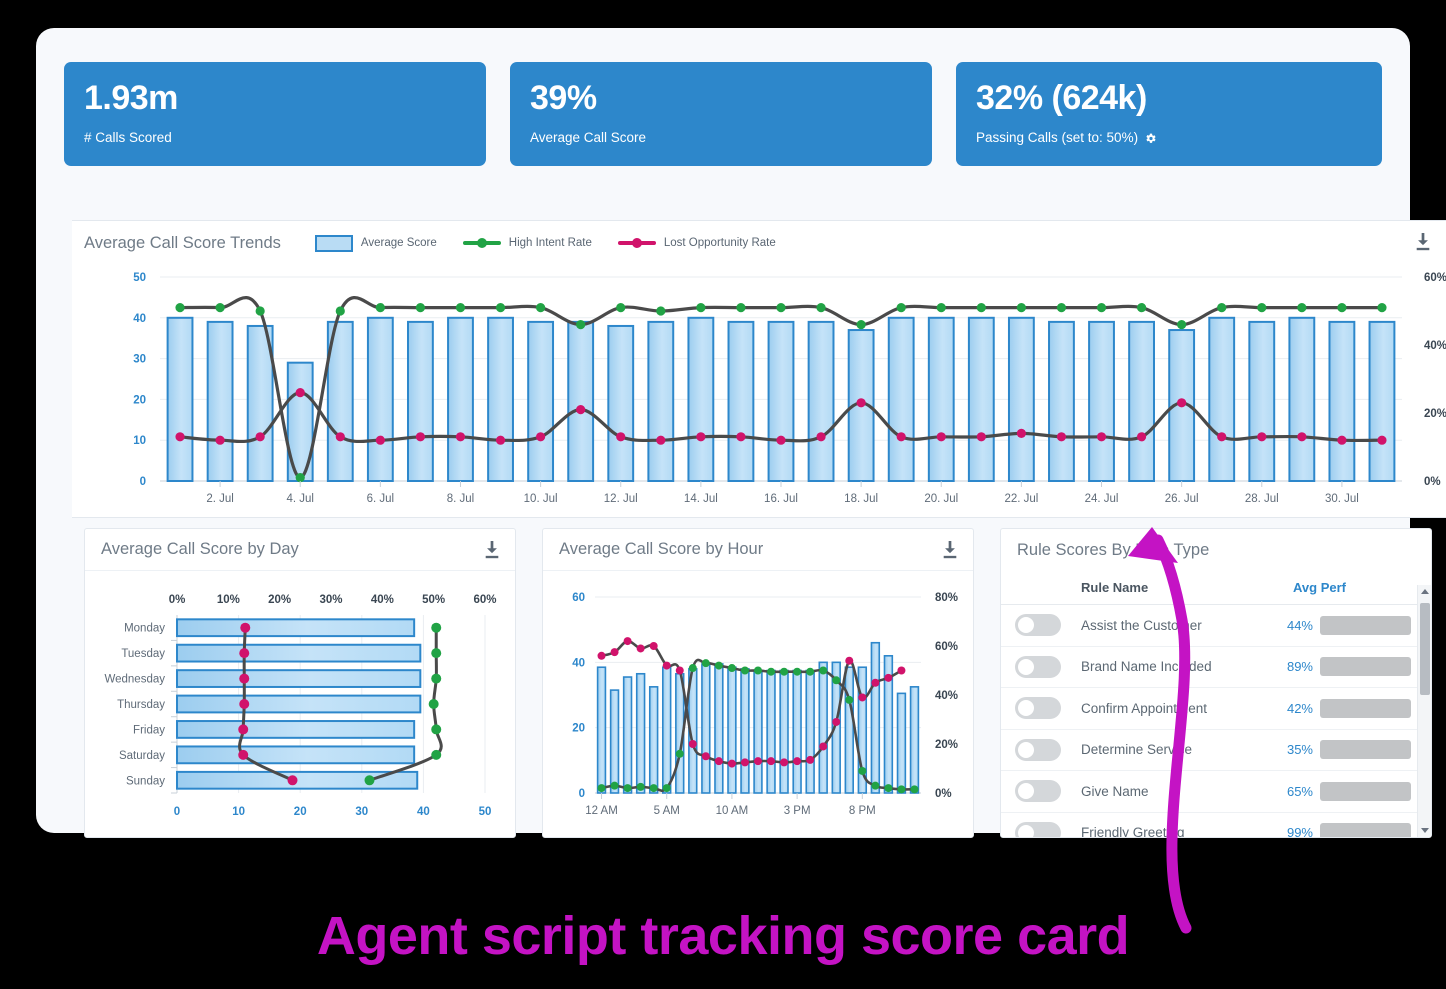 This screenshot has height=989, width=1446. Describe the element at coordinates (1342, 499) in the screenshot. I see `svg-text: 30. Jul` at that location.